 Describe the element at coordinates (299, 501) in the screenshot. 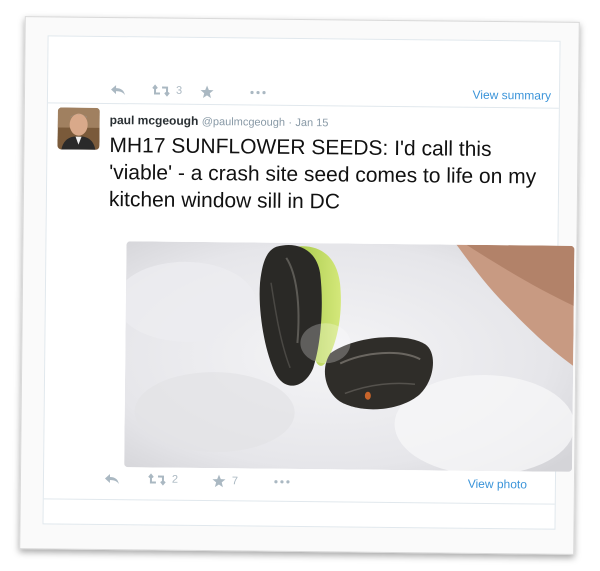

I see `divider` at that location.